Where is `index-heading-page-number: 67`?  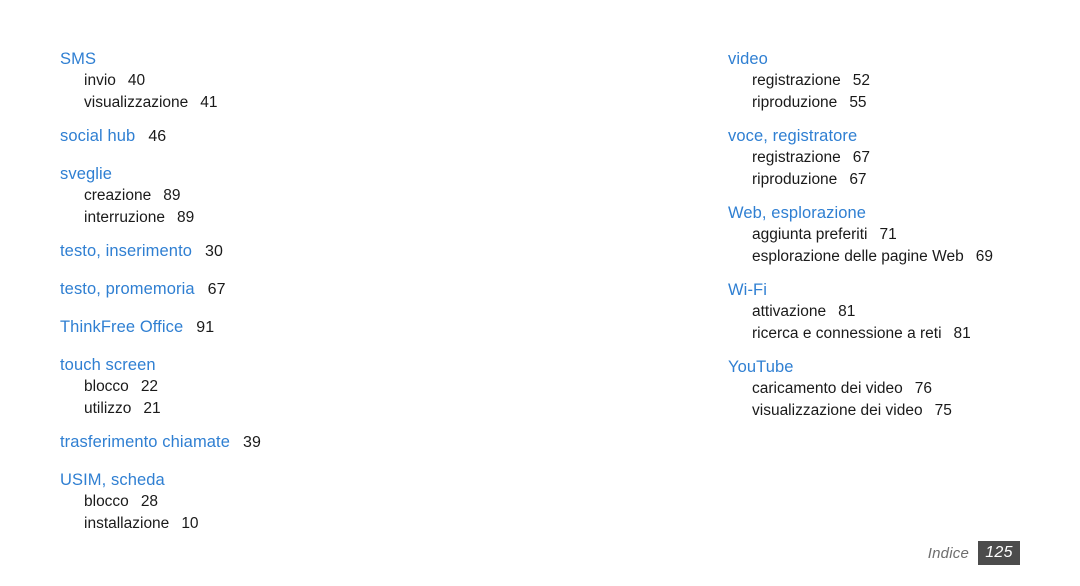
index-heading-page-number: 67 is located at coordinates (216, 289).